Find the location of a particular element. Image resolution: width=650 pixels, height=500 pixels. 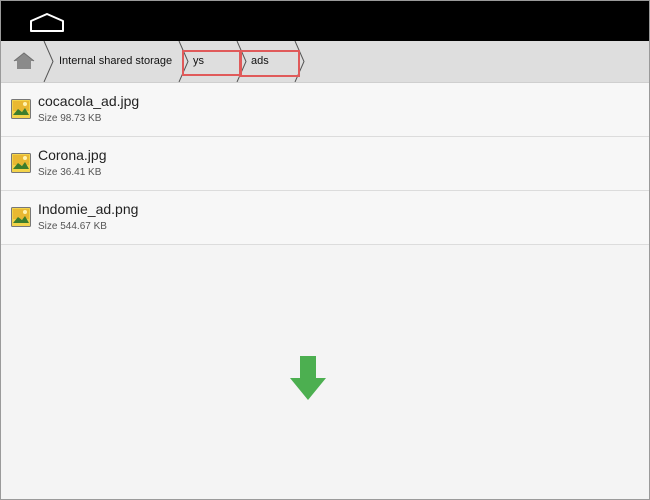

list-item: Corona.jpg Size 36.41 KB is located at coordinates (325, 164).